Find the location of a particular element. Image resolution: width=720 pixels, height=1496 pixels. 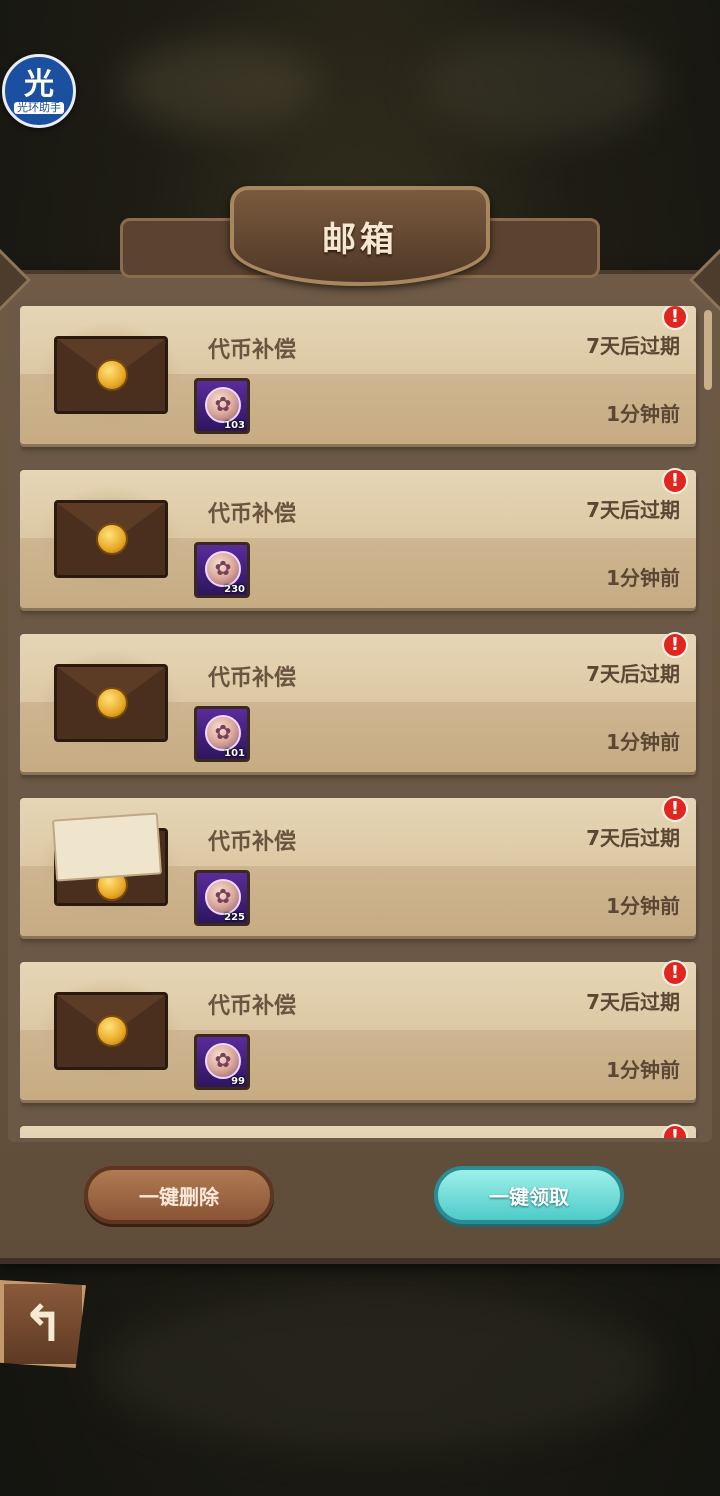

reward-item: 103 is located at coordinates (222, 406).